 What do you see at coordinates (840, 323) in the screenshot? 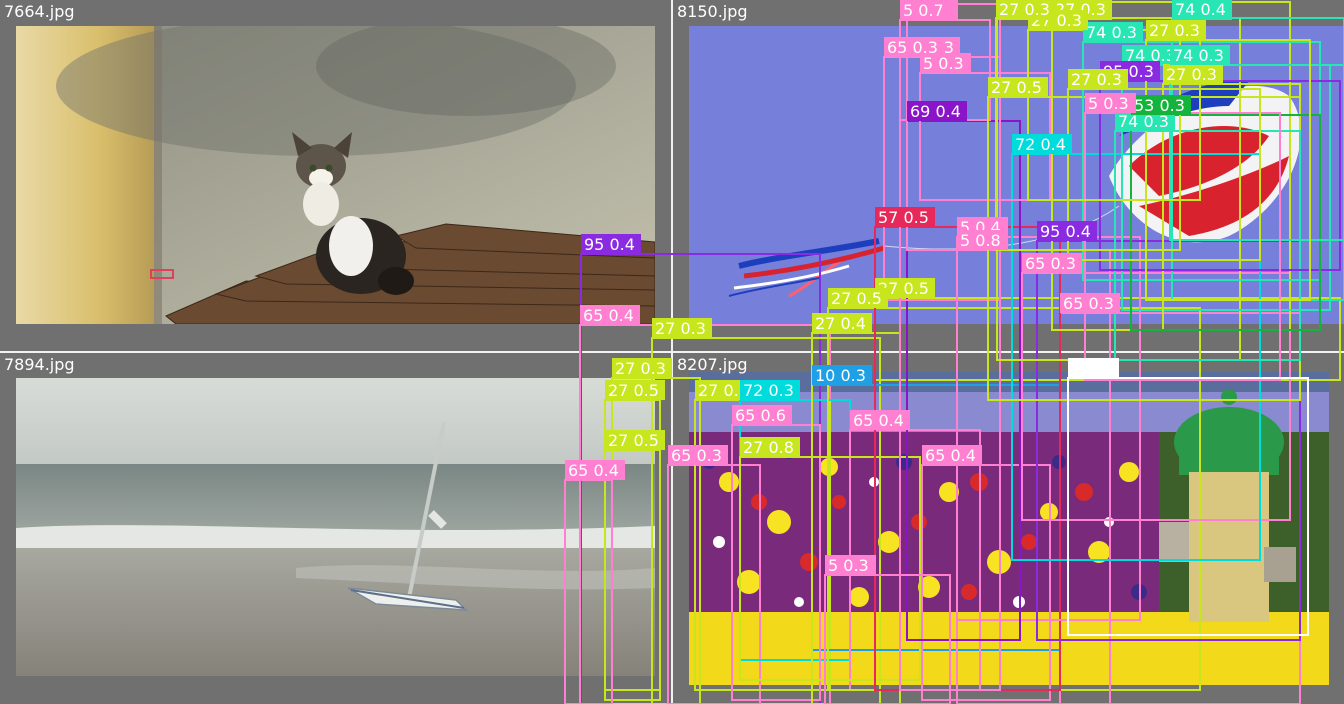
I see `detection-label: 27 0.4` at bounding box center [840, 323].